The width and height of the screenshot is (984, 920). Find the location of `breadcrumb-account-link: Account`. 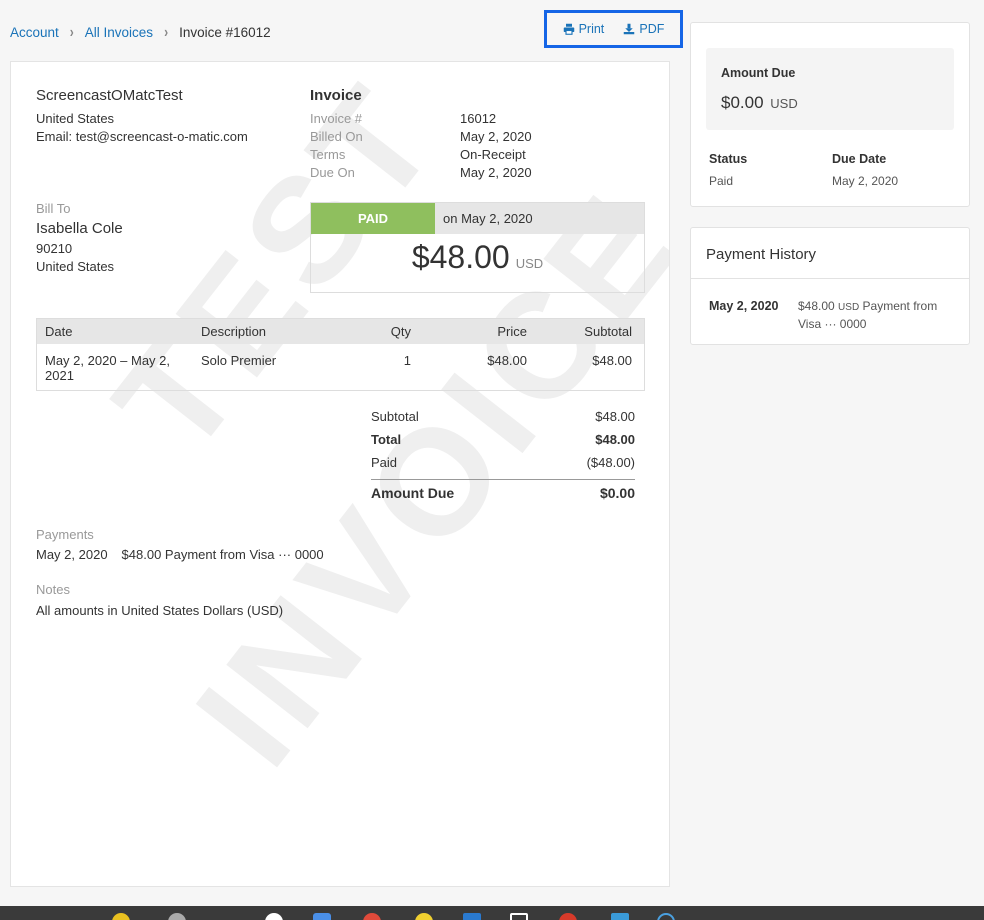

breadcrumb-account-link: Account is located at coordinates (34, 32).